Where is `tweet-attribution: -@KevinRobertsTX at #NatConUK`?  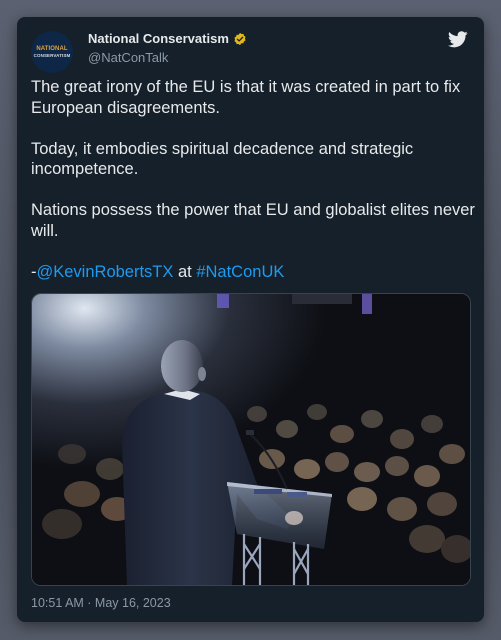 tweet-attribution: -@KevinRobertsTX at #NatConUK is located at coordinates (253, 272).